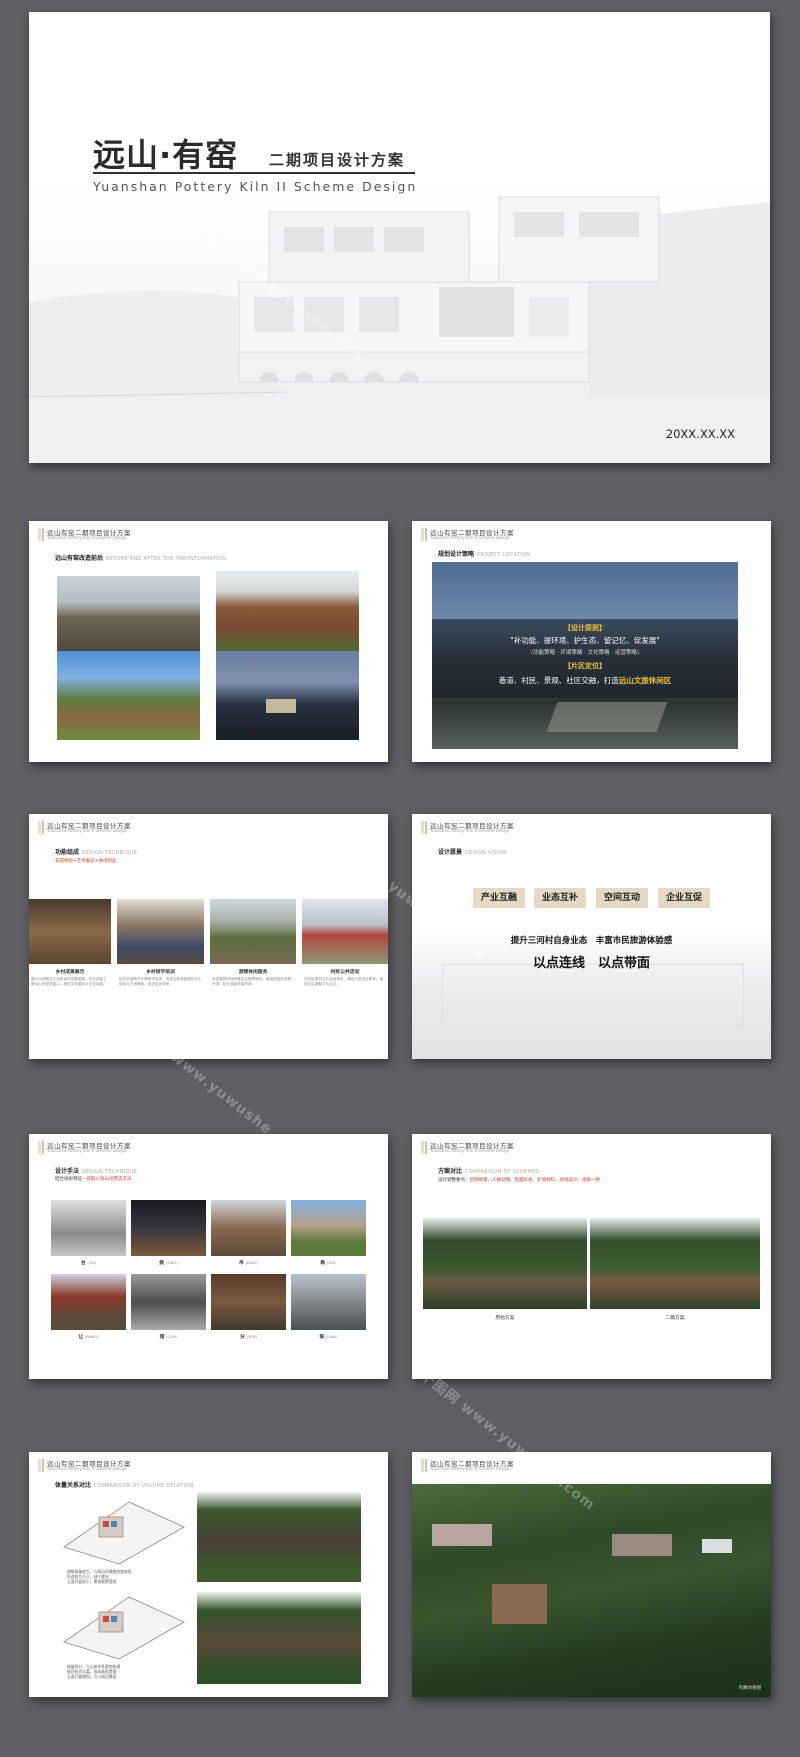 The image size is (800, 1757). I want to click on technique-photo-fen, so click(248, 1302).